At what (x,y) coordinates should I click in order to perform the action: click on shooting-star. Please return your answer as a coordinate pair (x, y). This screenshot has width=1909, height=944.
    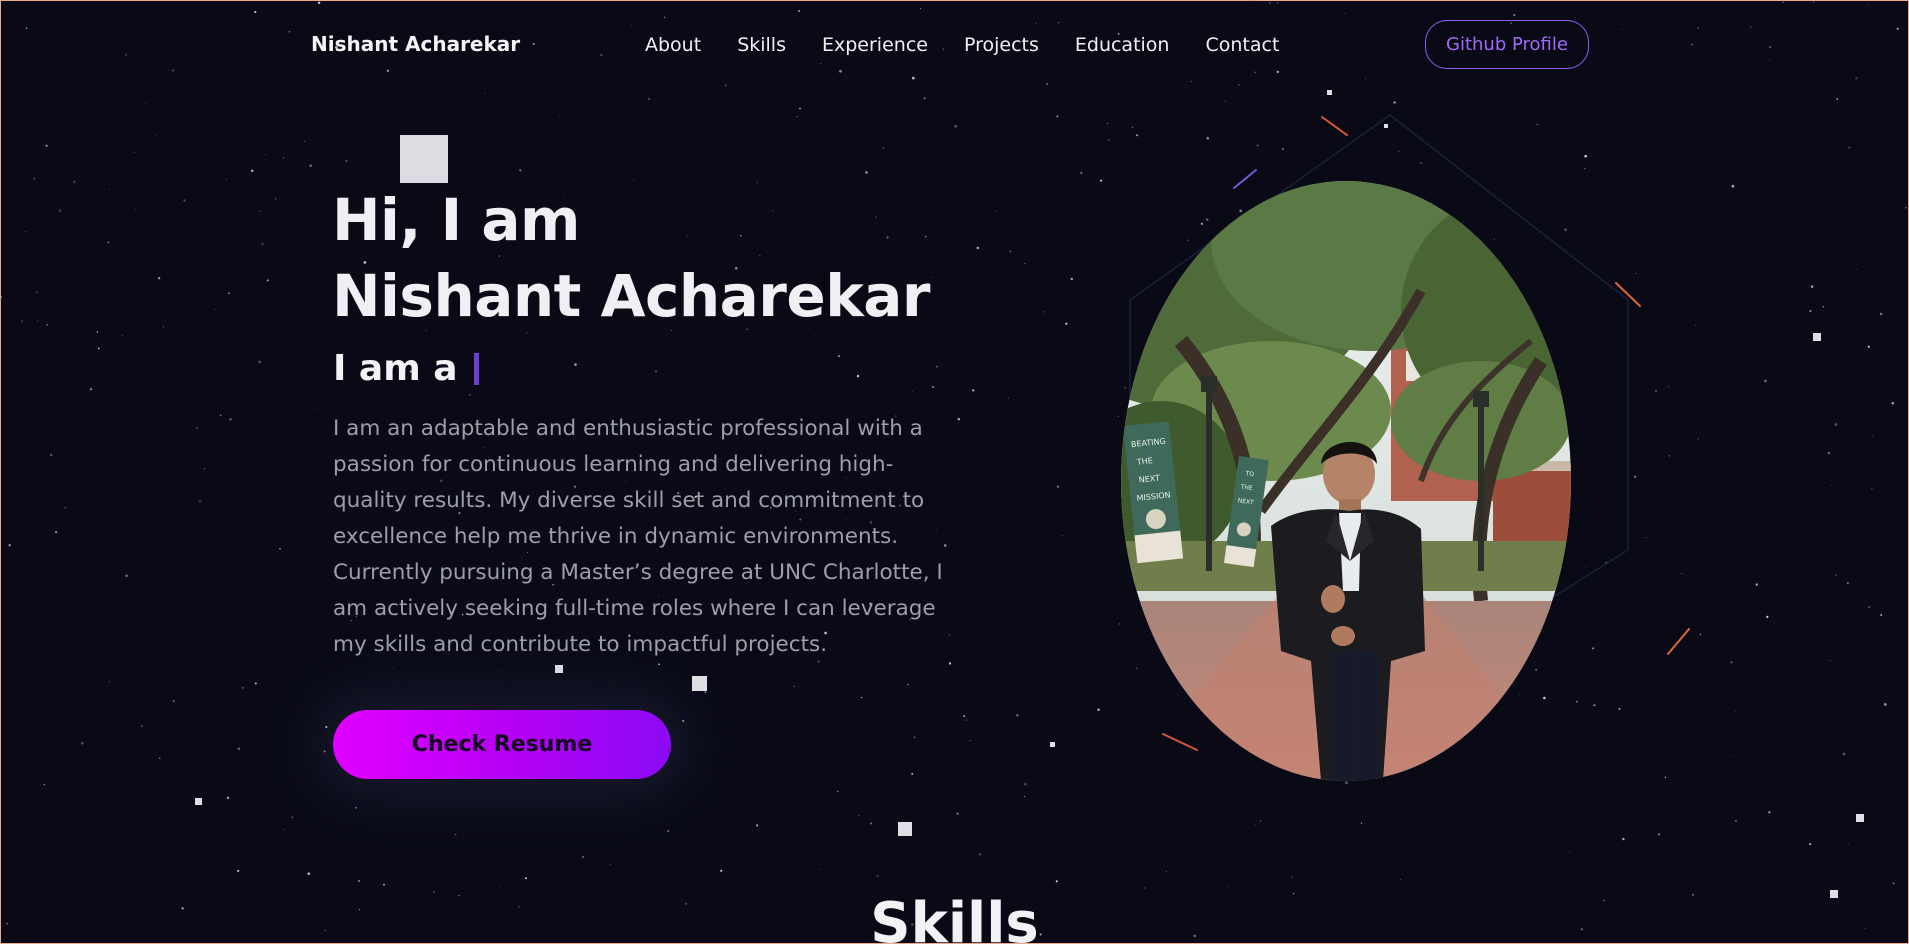
    Looking at the image, I should click on (1245, 179).